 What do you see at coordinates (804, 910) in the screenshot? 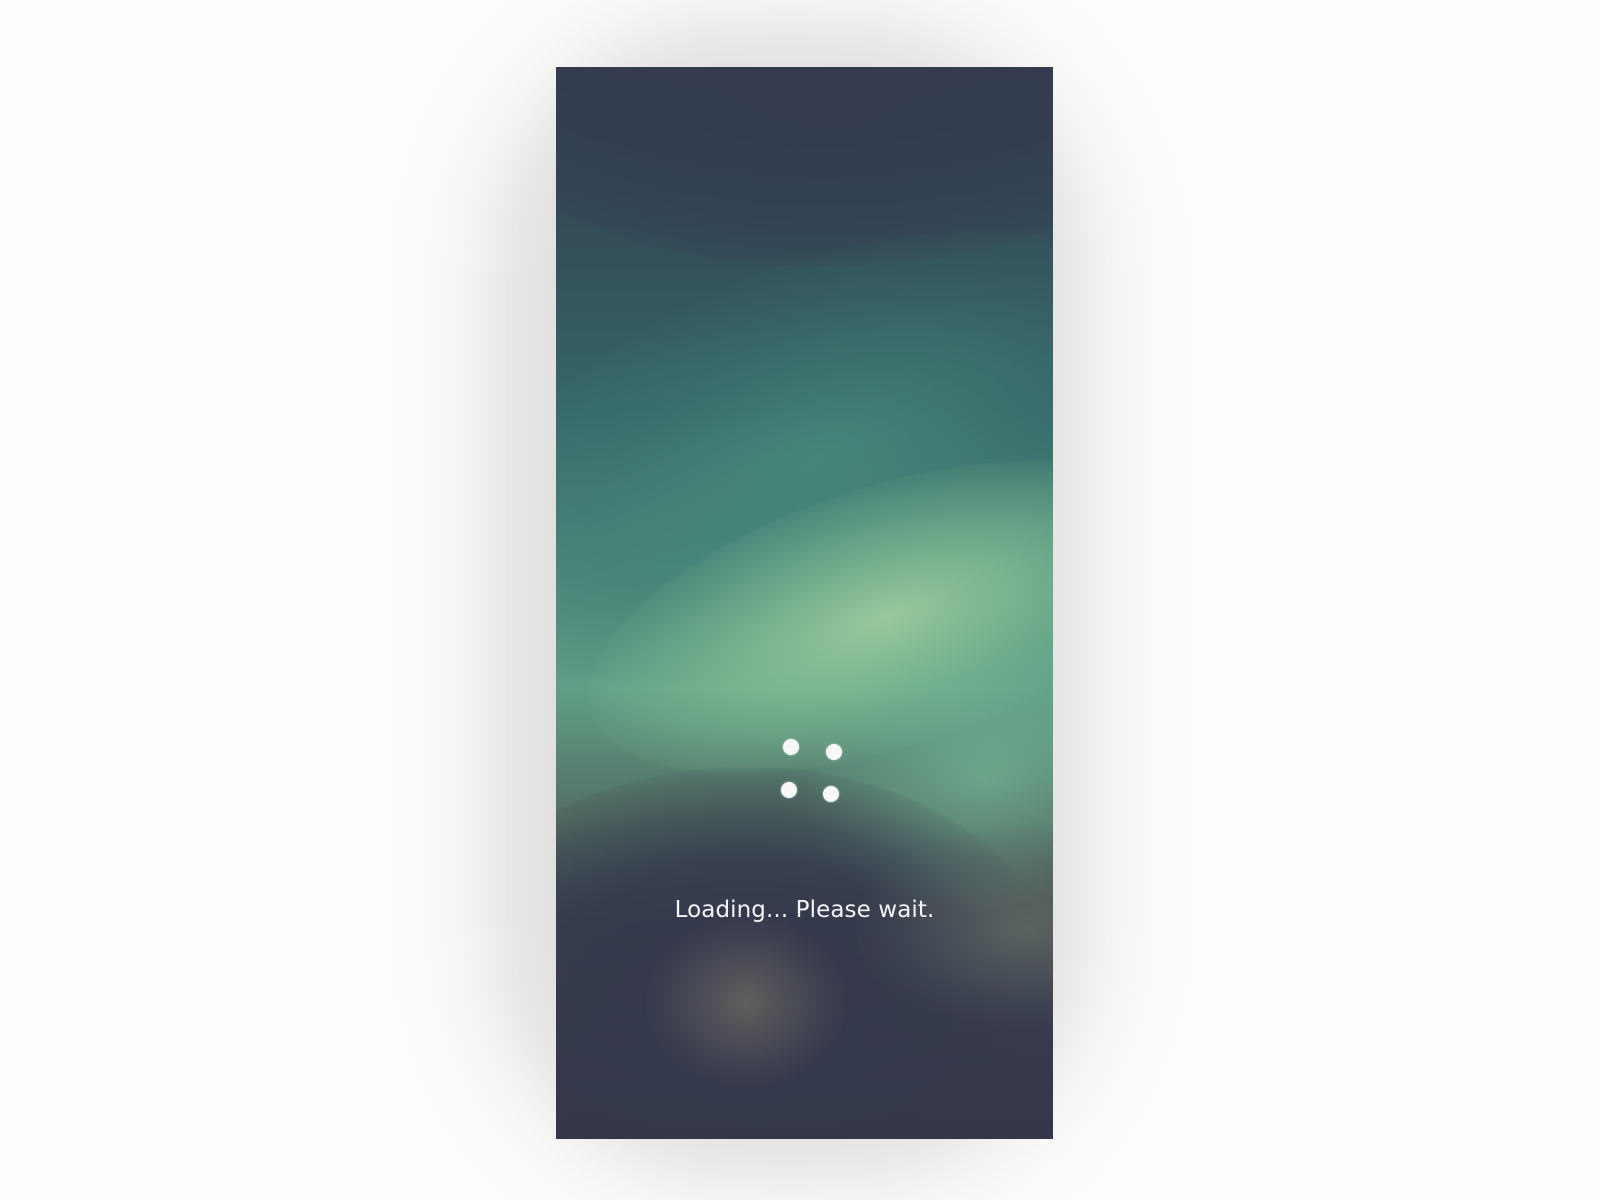
I see `loading-message: Loading... Please wait.` at bounding box center [804, 910].